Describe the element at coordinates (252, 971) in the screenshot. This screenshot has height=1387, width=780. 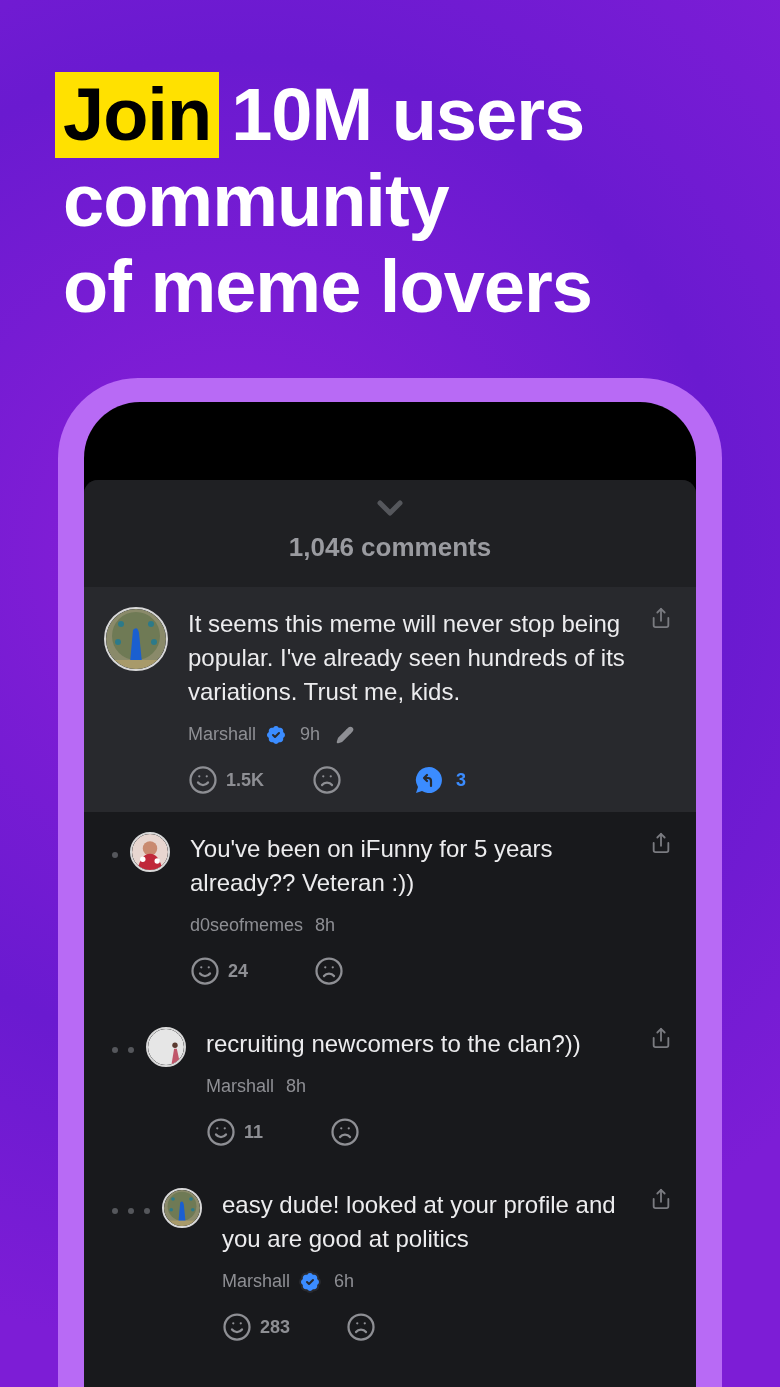
I see `like-button: 24` at that location.